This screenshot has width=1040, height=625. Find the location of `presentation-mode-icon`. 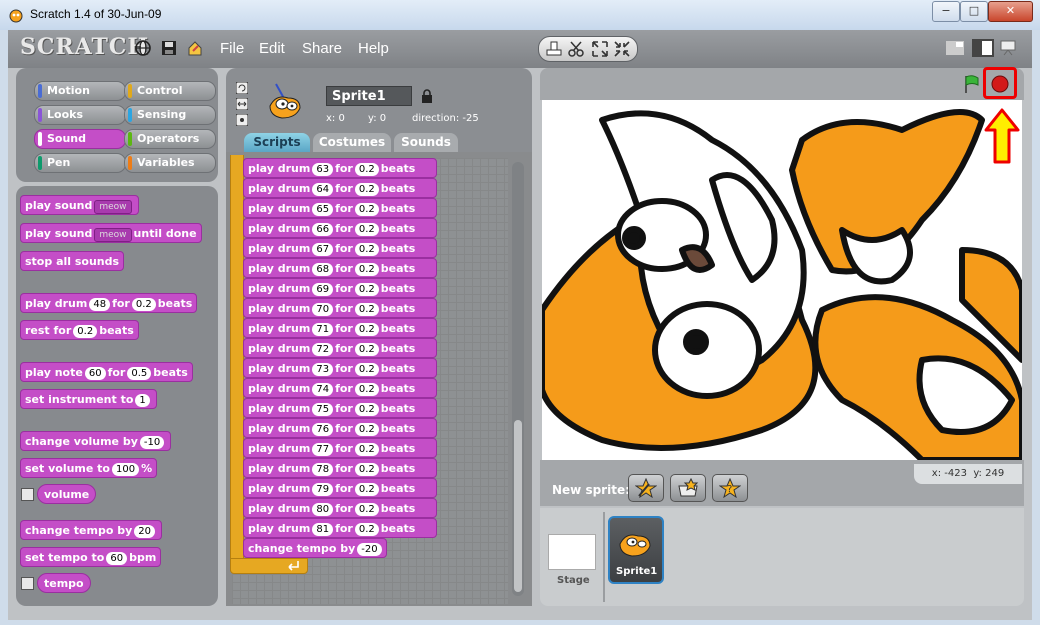

presentation-mode-icon is located at coordinates (1008, 48).